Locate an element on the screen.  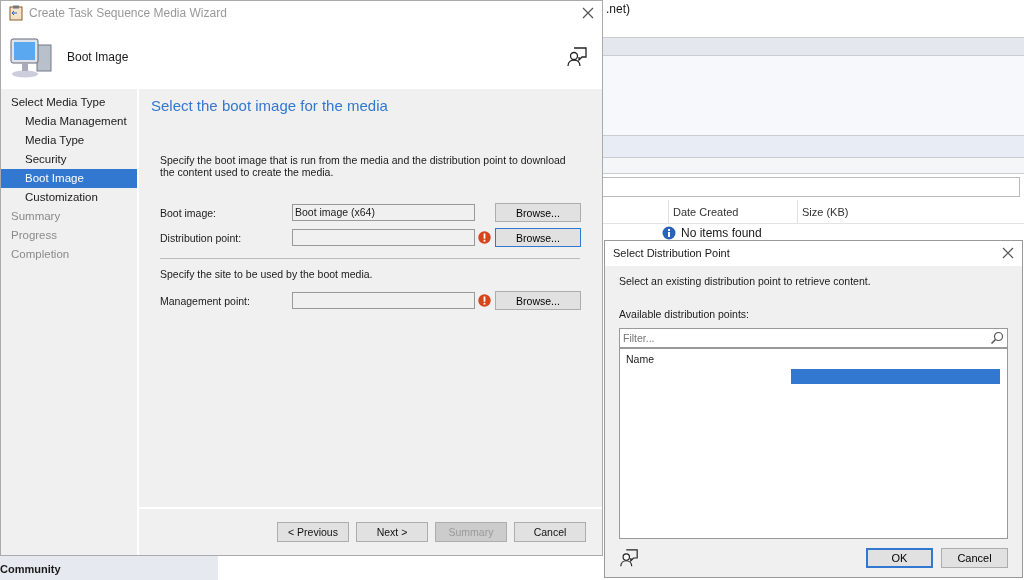
wizard-step: Summary is located at coordinates (69, 216).